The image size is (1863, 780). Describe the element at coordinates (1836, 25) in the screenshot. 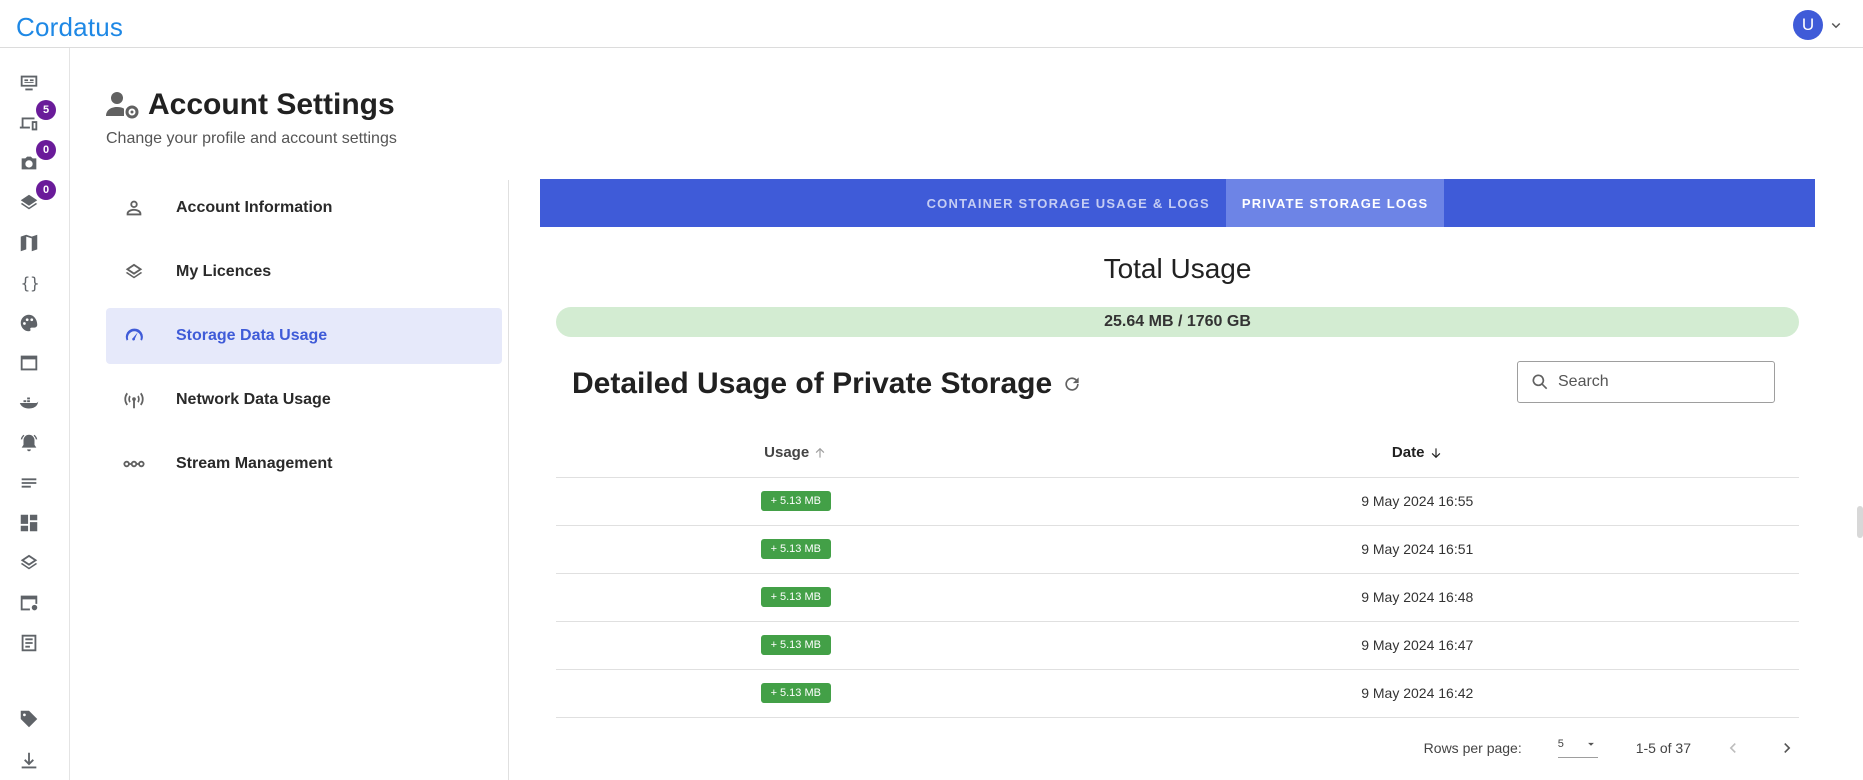

I see `chevron-down-icon` at that location.